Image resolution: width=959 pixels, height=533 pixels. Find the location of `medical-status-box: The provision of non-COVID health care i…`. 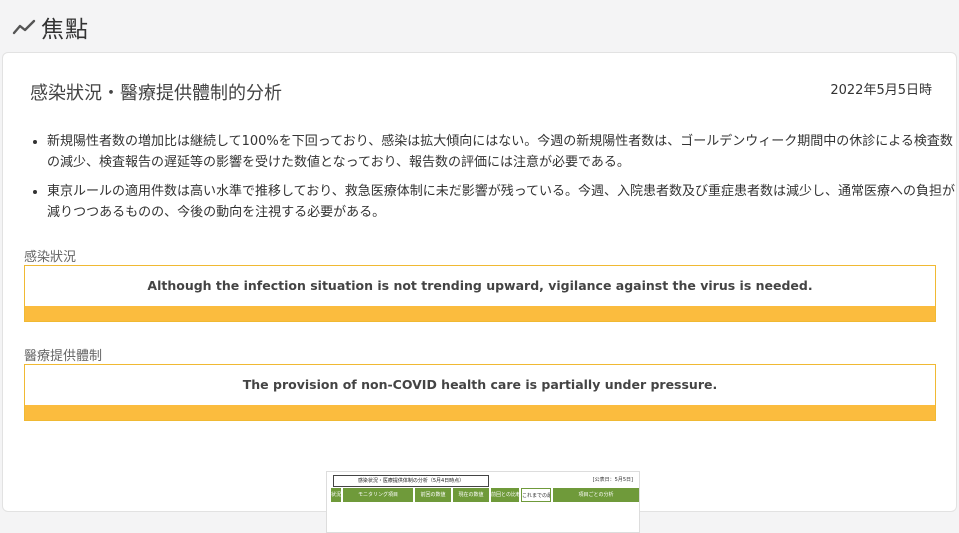

medical-status-box: The provision of non-COVID health care i… is located at coordinates (480, 392).